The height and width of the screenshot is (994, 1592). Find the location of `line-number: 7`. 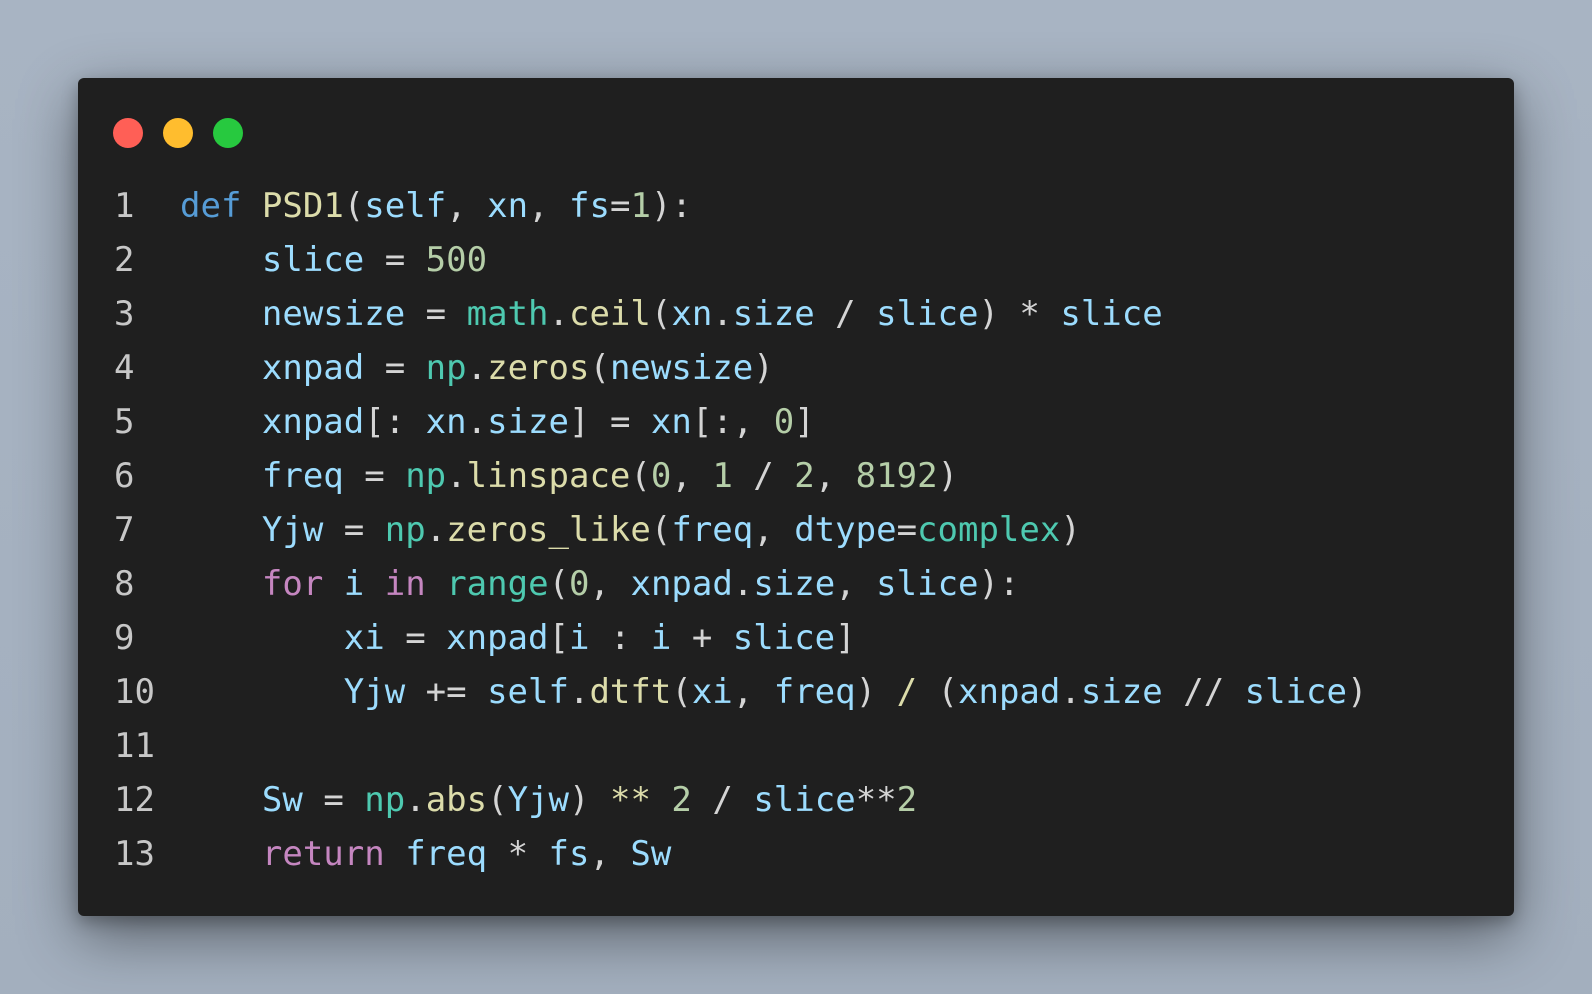

line-number: 7 is located at coordinates (124, 530).